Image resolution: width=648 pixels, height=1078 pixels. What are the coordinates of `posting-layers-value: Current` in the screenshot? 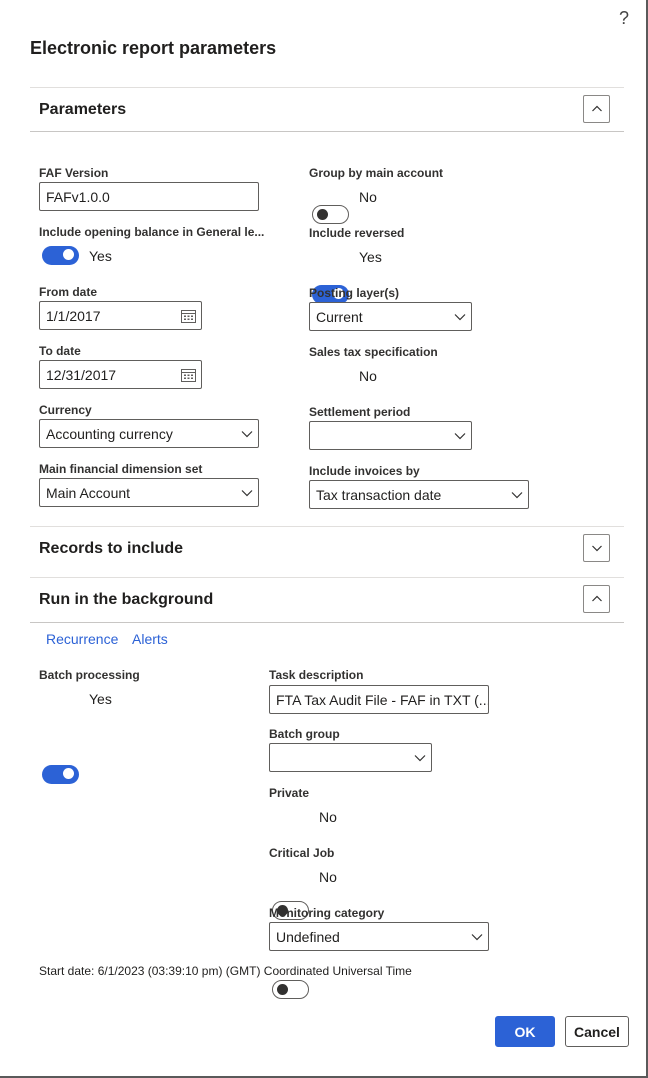 It's located at (339, 316).